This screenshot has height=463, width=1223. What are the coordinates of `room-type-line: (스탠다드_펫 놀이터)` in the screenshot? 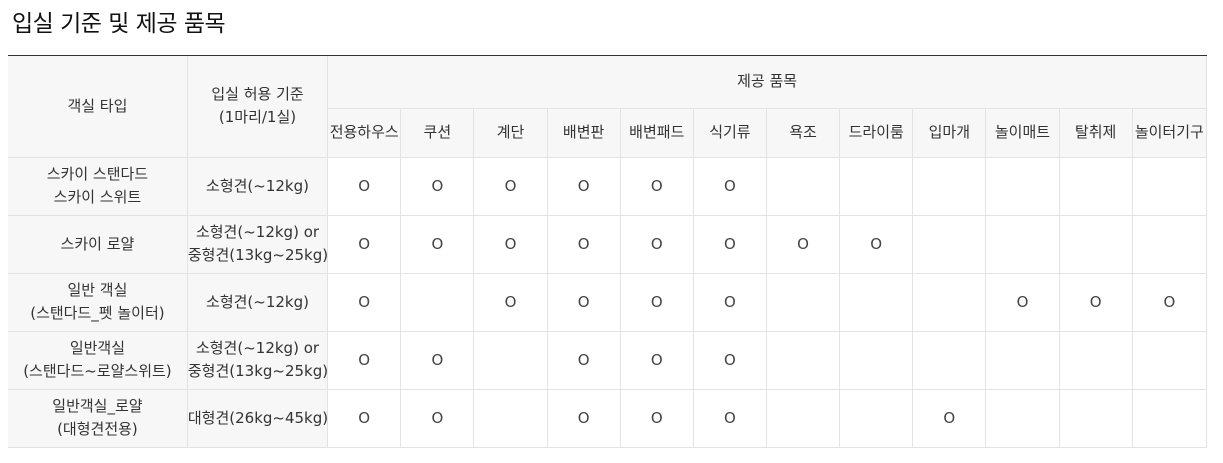 It's located at (97, 313).